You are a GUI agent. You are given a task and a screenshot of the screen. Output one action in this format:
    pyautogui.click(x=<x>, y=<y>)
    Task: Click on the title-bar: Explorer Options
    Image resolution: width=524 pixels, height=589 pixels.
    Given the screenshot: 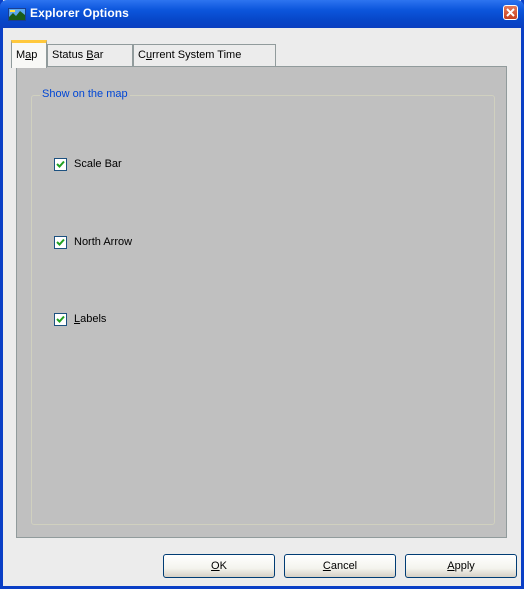 What is the action you would take?
    pyautogui.click(x=262, y=14)
    